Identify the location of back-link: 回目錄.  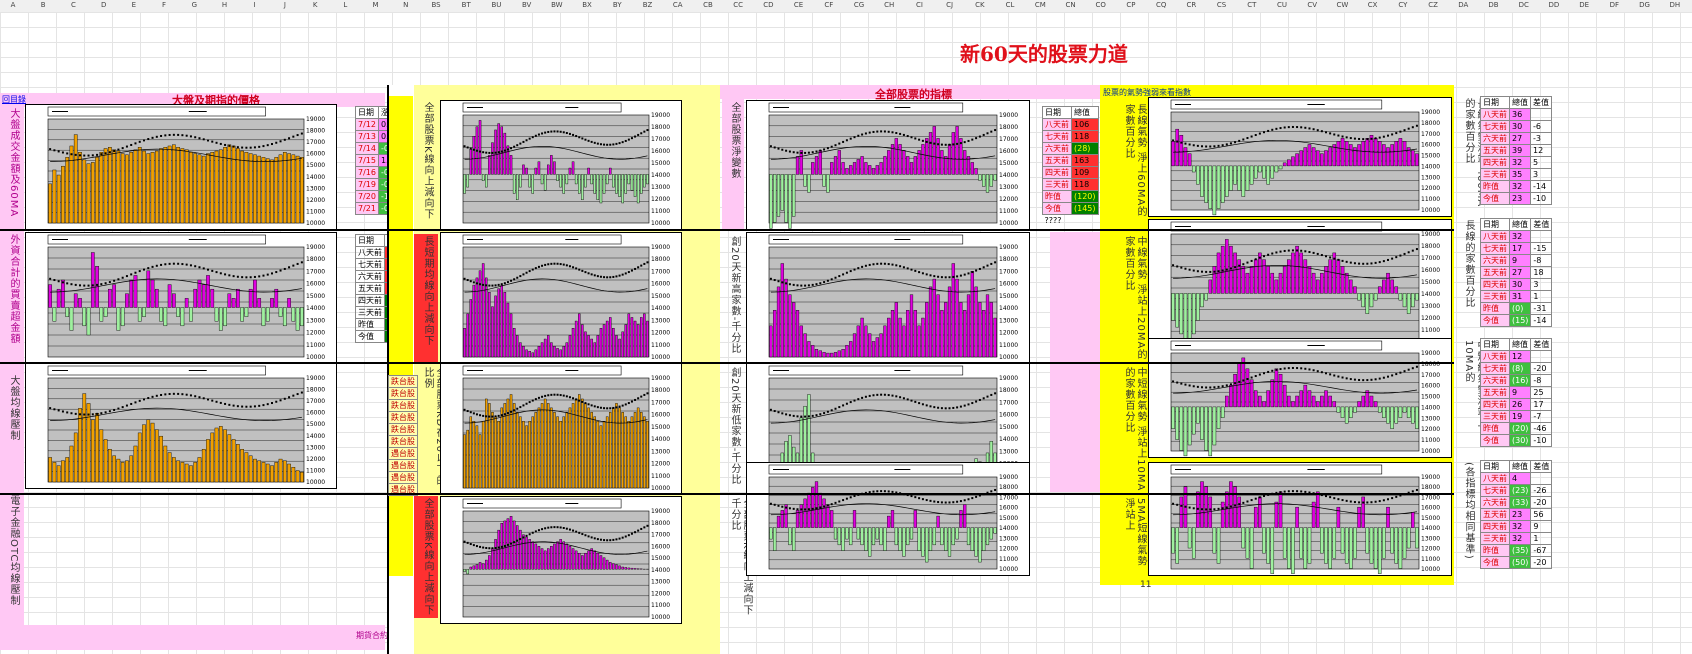
(14, 99).